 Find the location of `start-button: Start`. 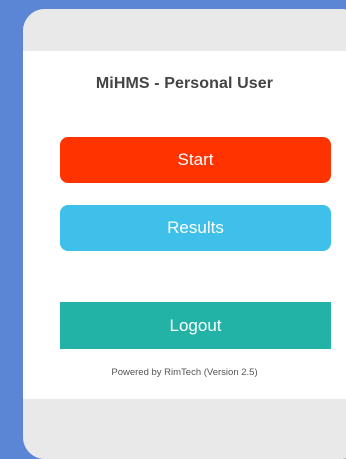

start-button: Start is located at coordinates (195, 160).